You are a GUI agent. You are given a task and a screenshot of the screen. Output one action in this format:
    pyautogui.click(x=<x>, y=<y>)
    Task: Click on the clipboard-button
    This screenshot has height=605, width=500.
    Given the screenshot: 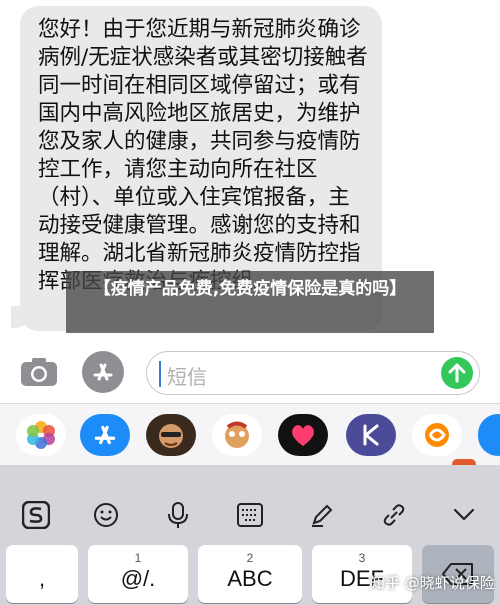 What is the action you would take?
    pyautogui.click(x=394, y=515)
    